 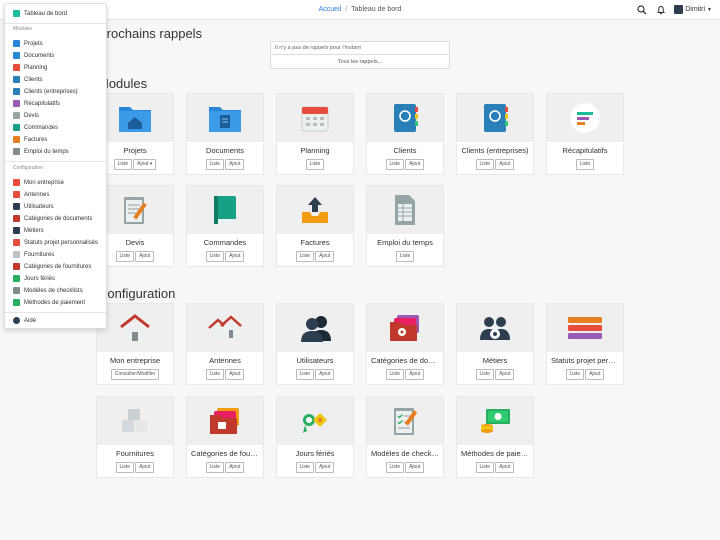 What do you see at coordinates (52, 266) in the screenshot?
I see `menu-item-categories-fournitures: Catégories de fournitures` at bounding box center [52, 266].